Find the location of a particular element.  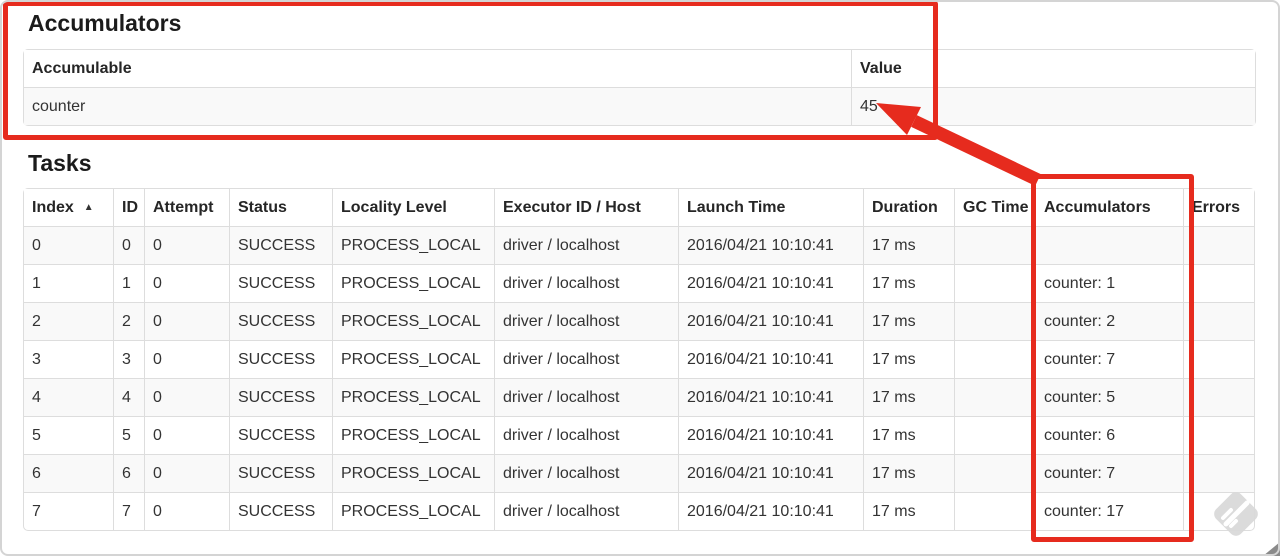

header-locality-level: Locality Level is located at coordinates (413, 208).